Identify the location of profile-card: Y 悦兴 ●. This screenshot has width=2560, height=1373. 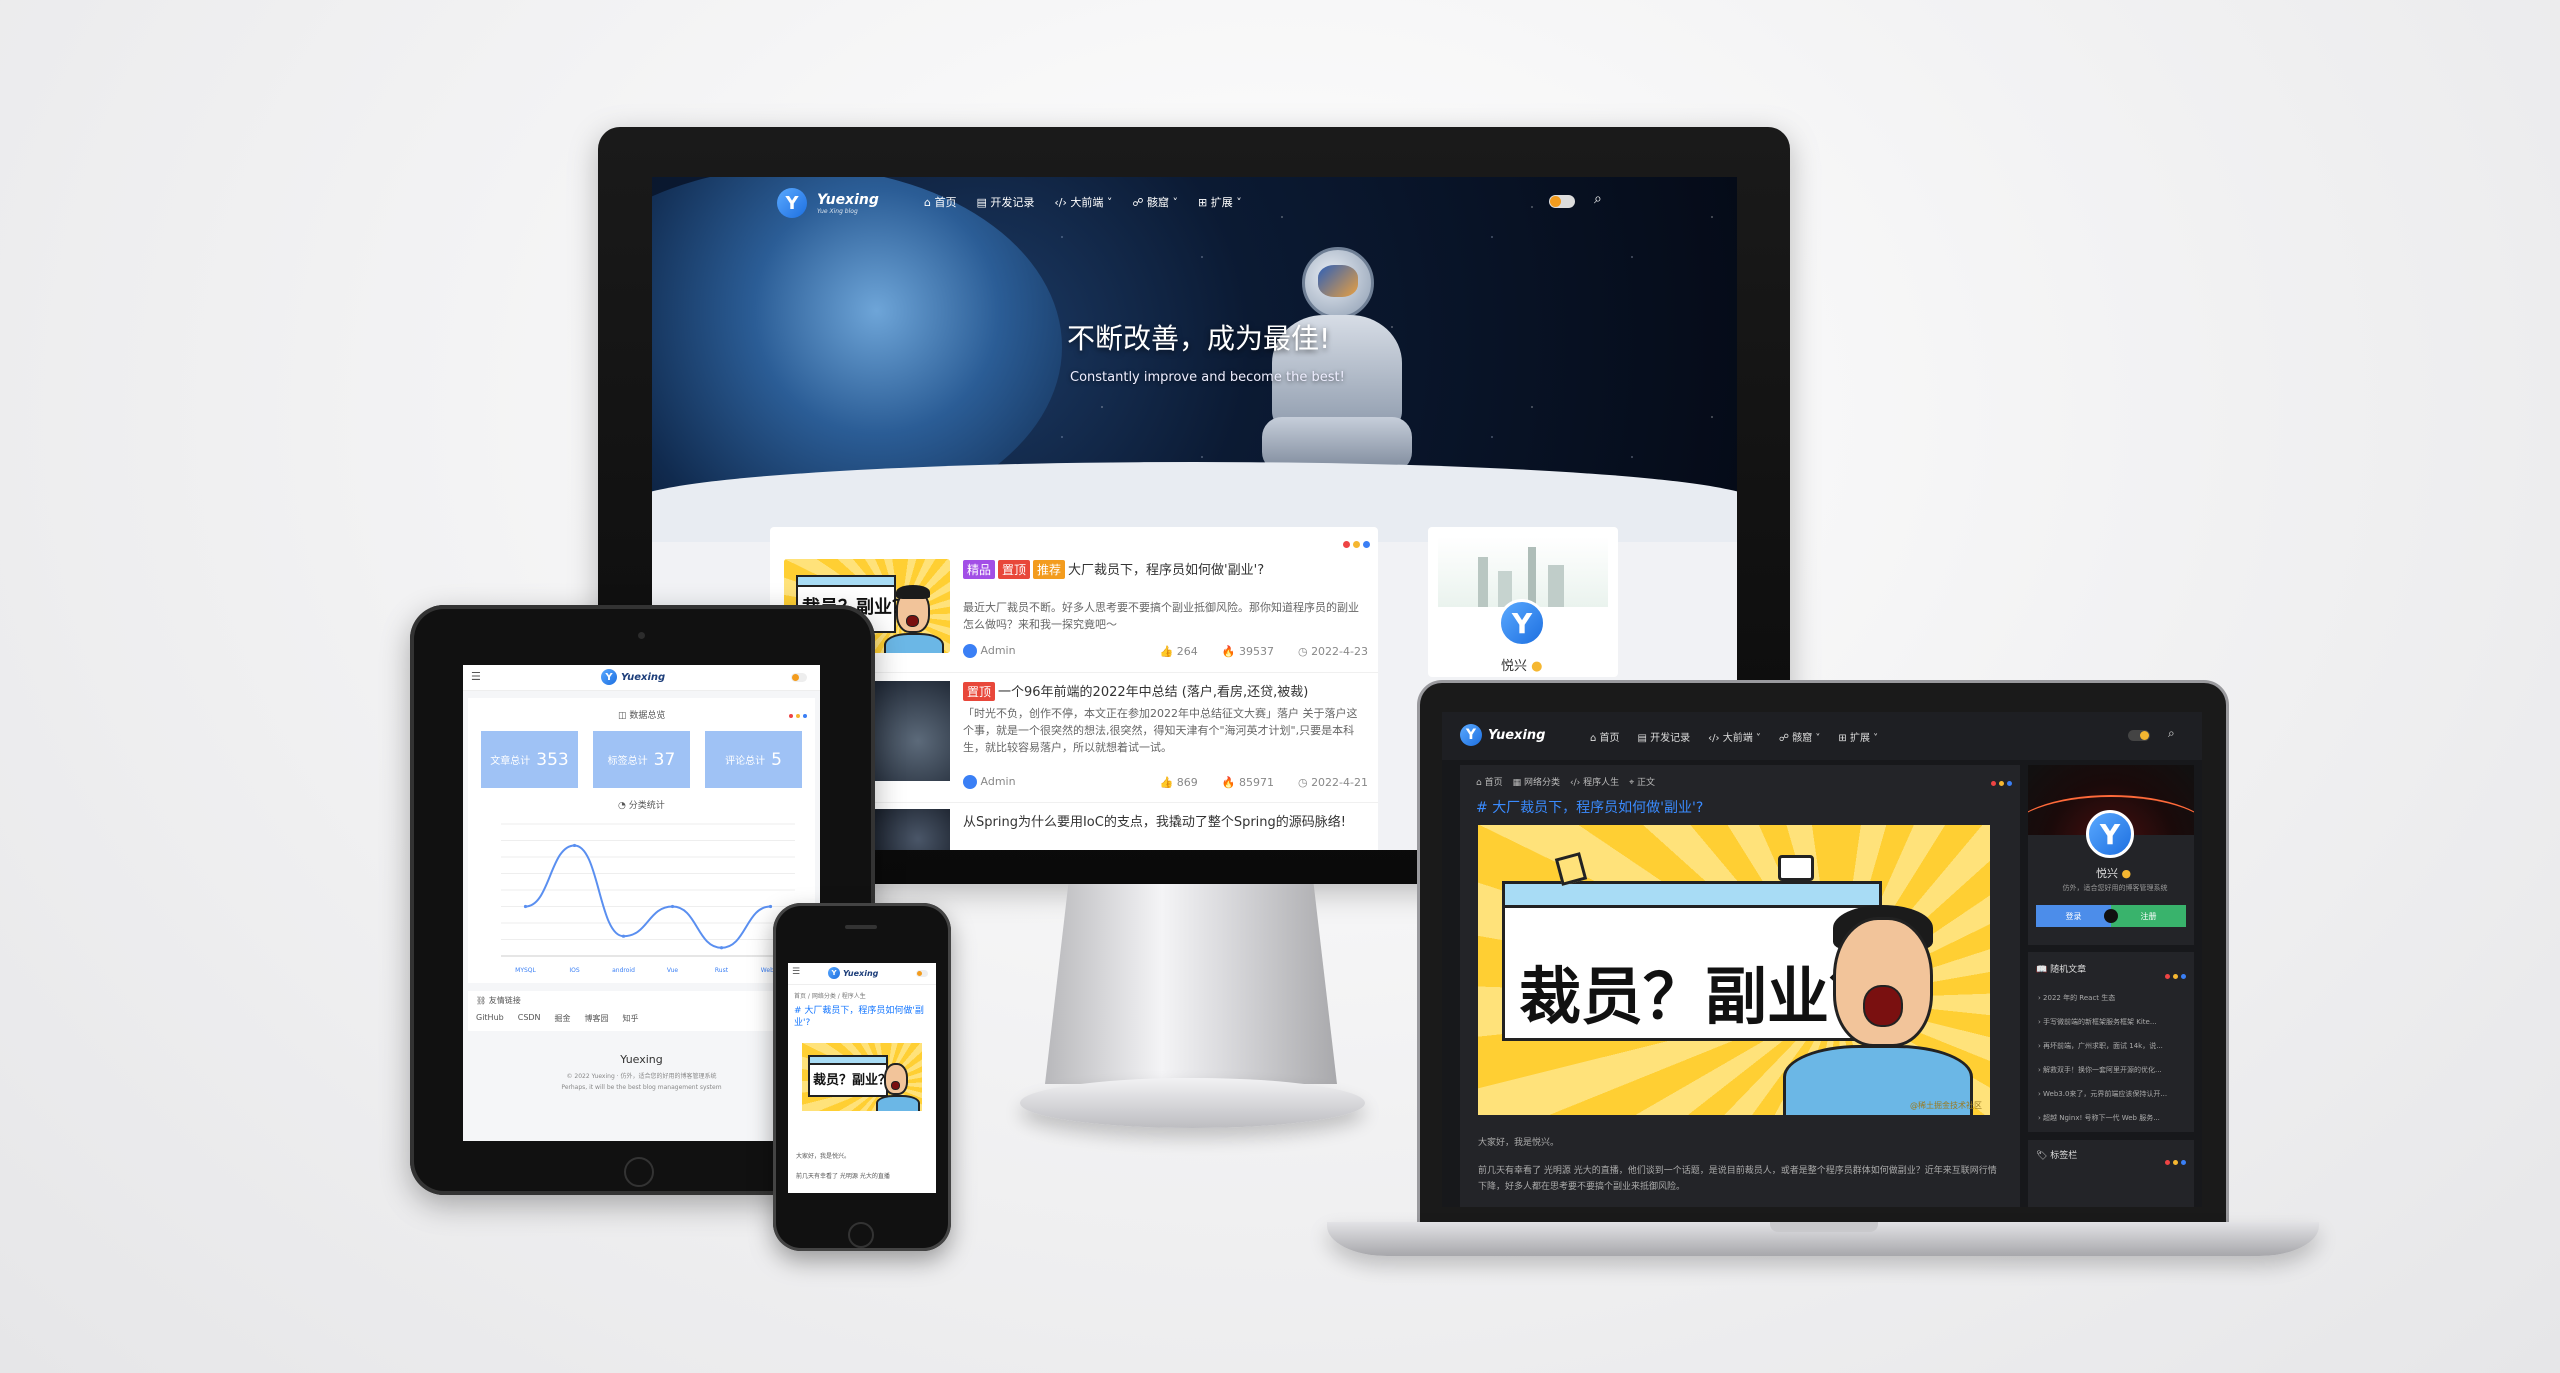
(1523, 602).